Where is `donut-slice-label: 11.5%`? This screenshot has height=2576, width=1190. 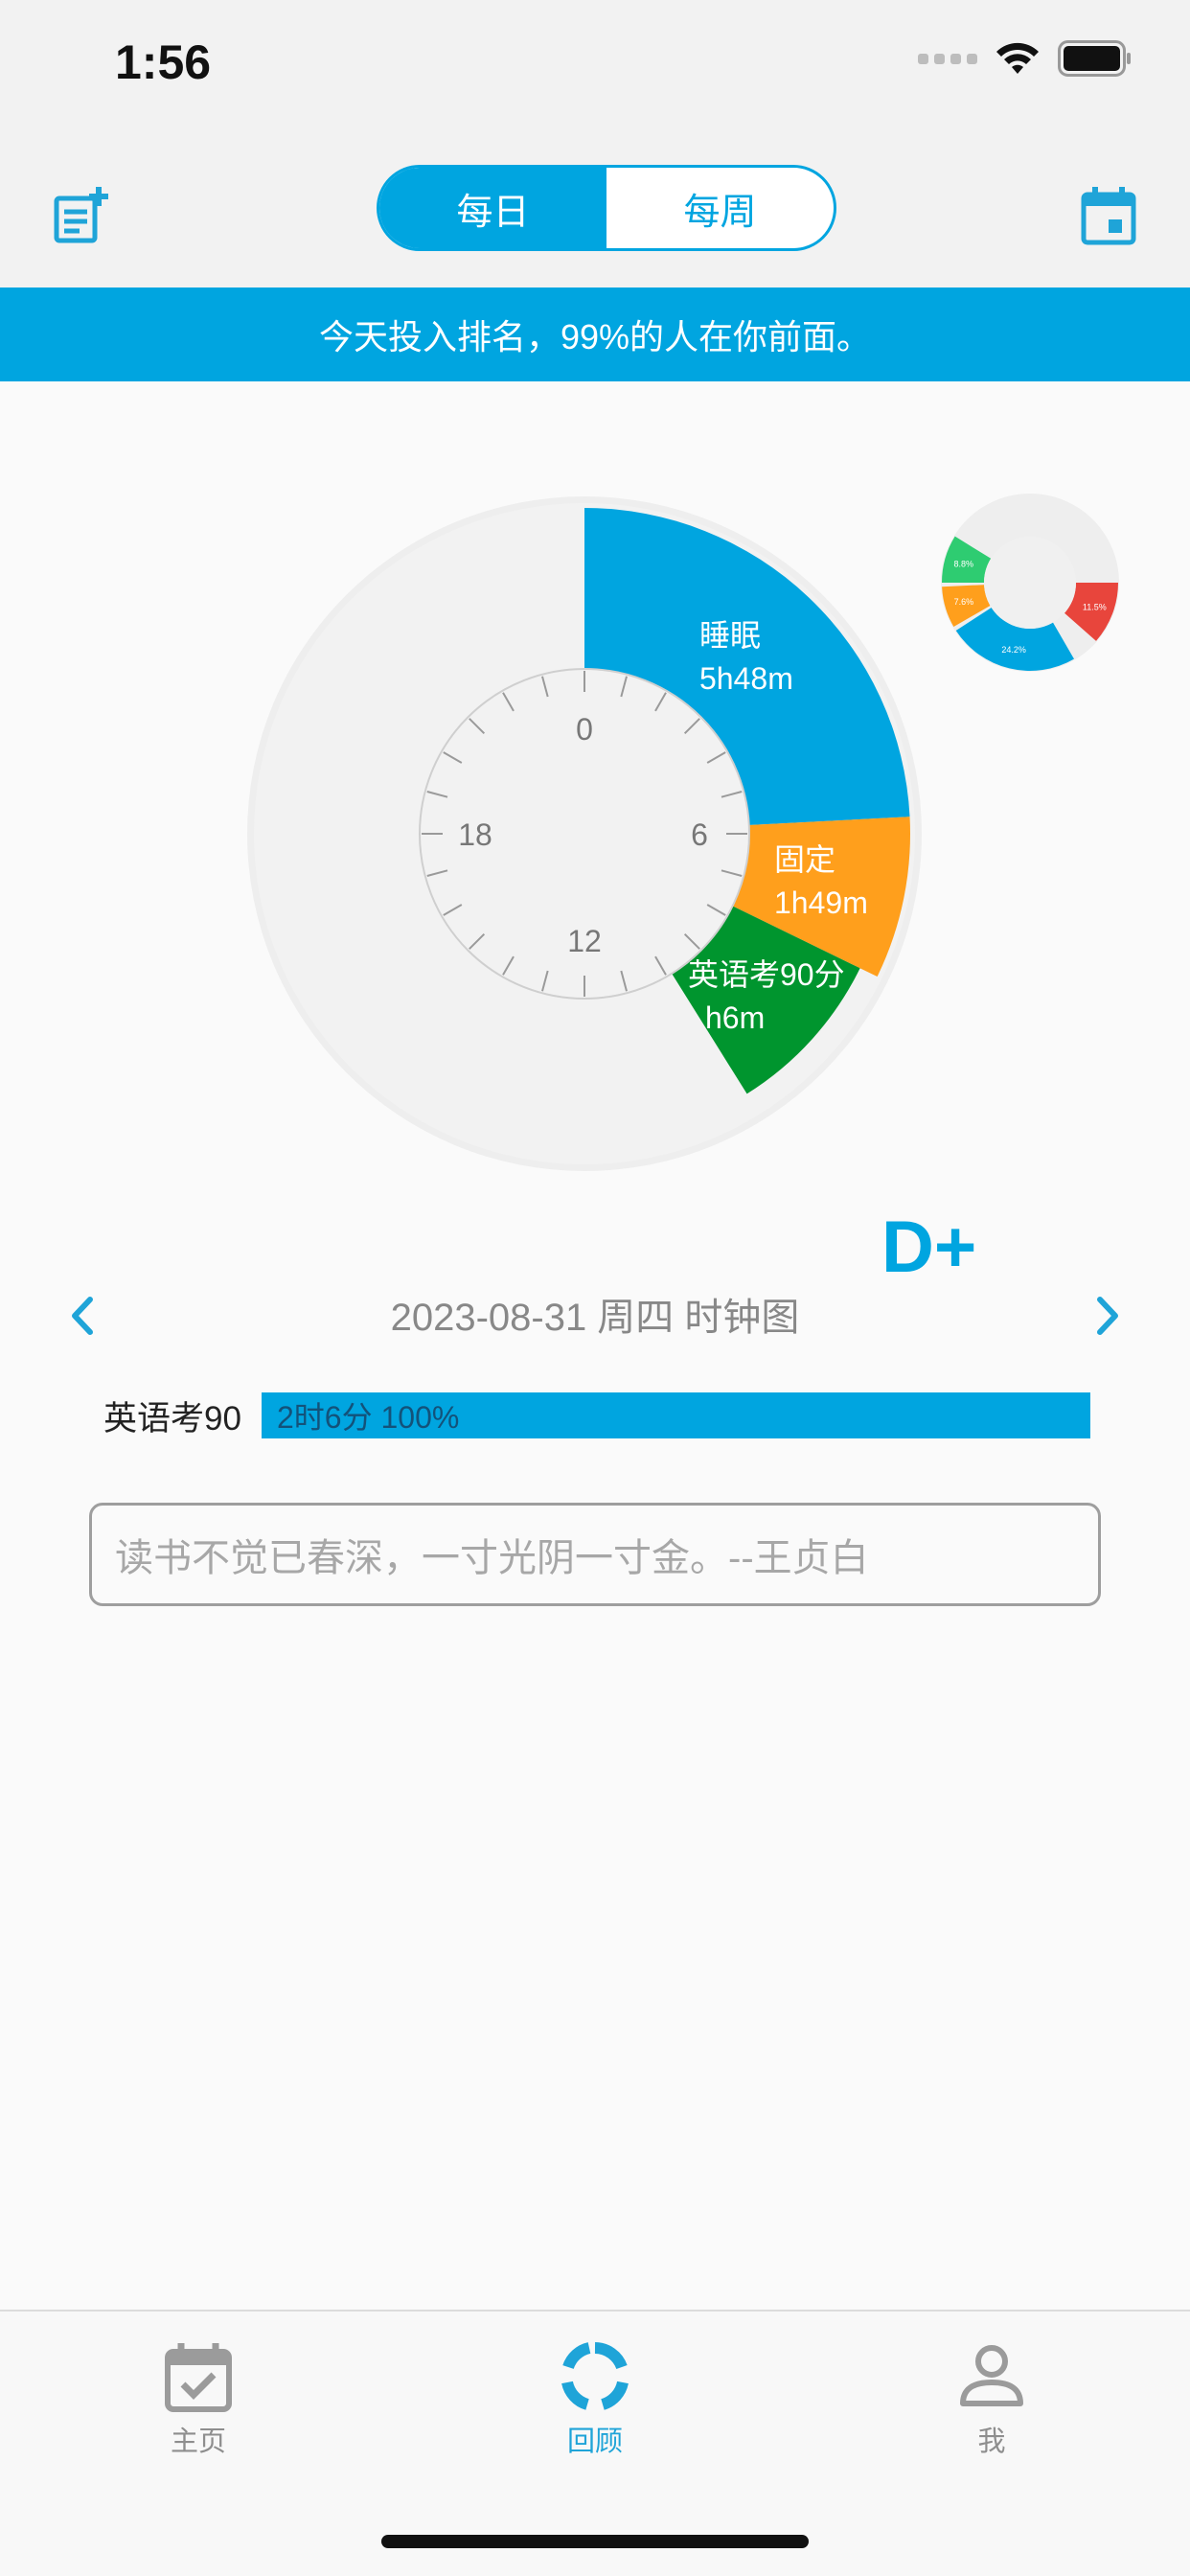
donut-slice-label: 11.5% is located at coordinates (1095, 606).